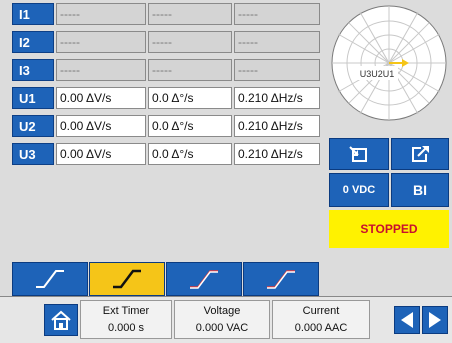 The width and height of the screenshot is (452, 343). I want to click on import-button, so click(359, 154).